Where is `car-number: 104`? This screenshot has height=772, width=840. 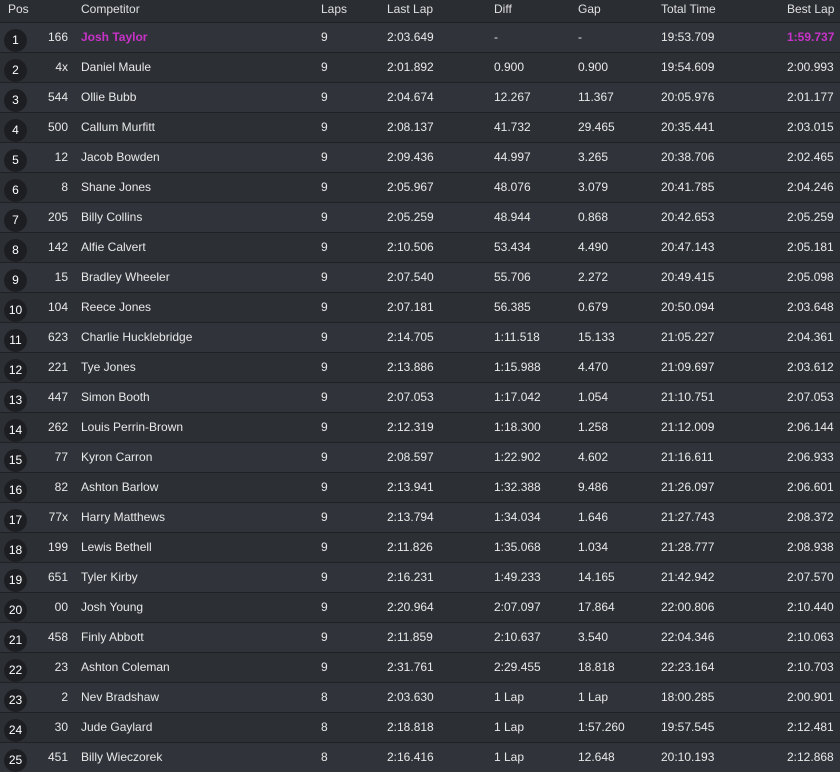 car-number: 104 is located at coordinates (57, 307).